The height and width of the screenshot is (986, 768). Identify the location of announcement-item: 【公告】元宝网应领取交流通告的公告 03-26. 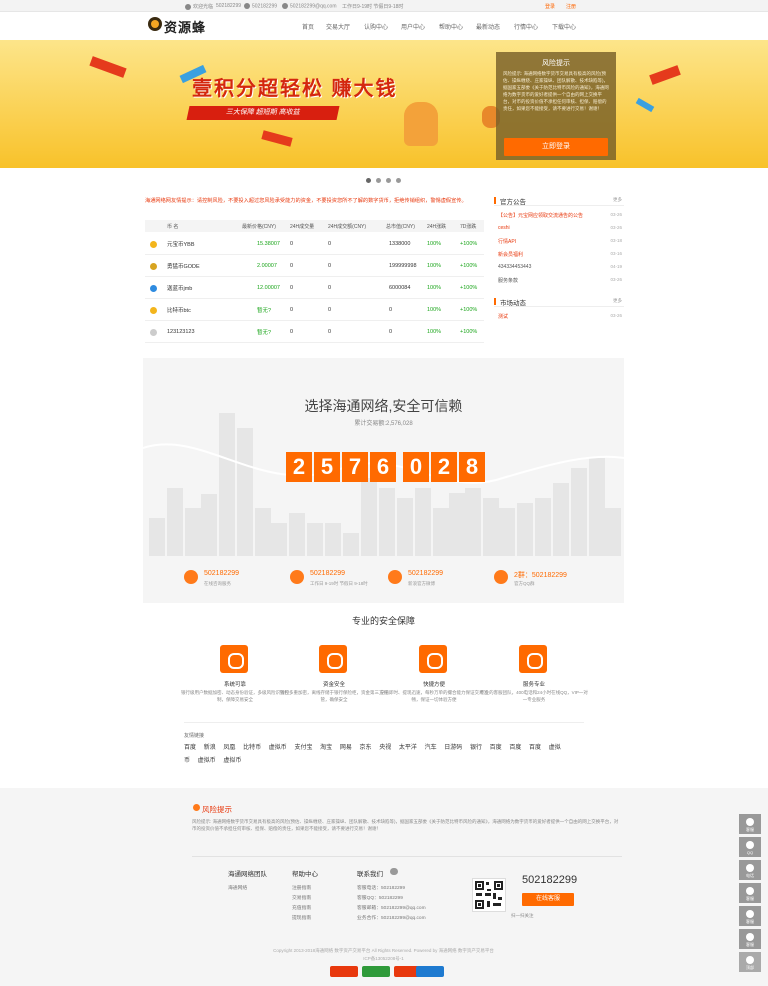
(561, 216).